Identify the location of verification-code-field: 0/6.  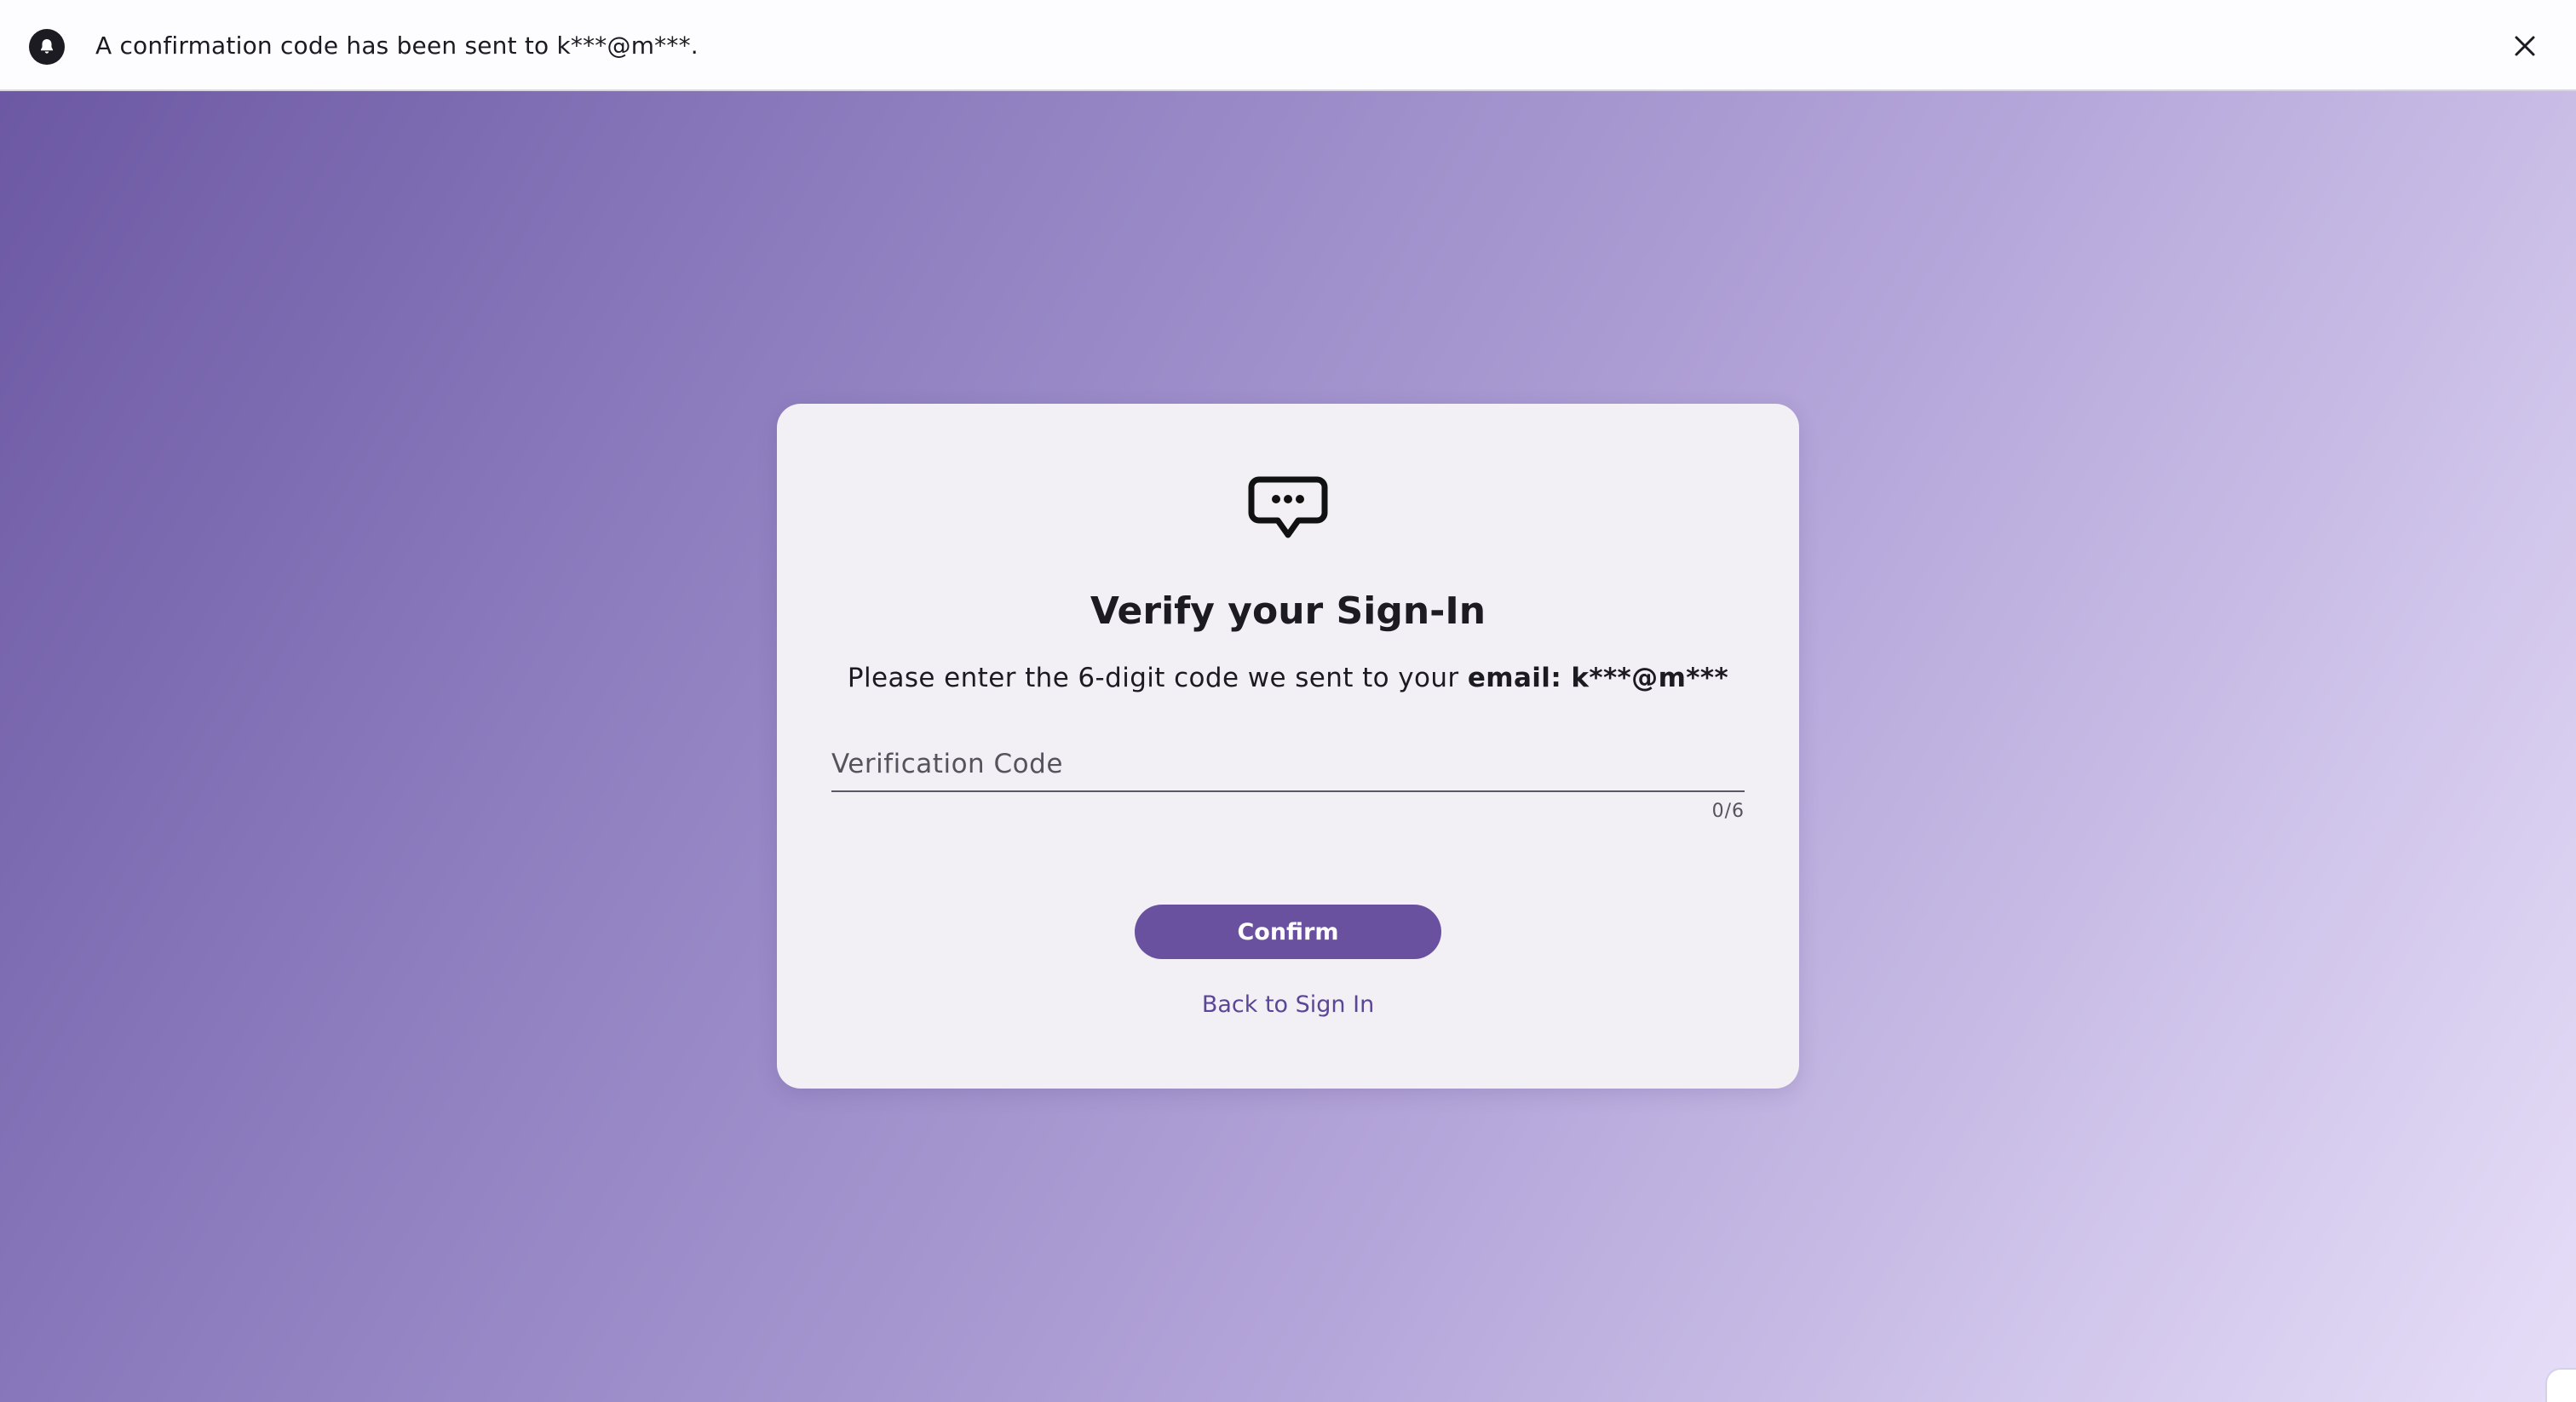
(1288, 780).